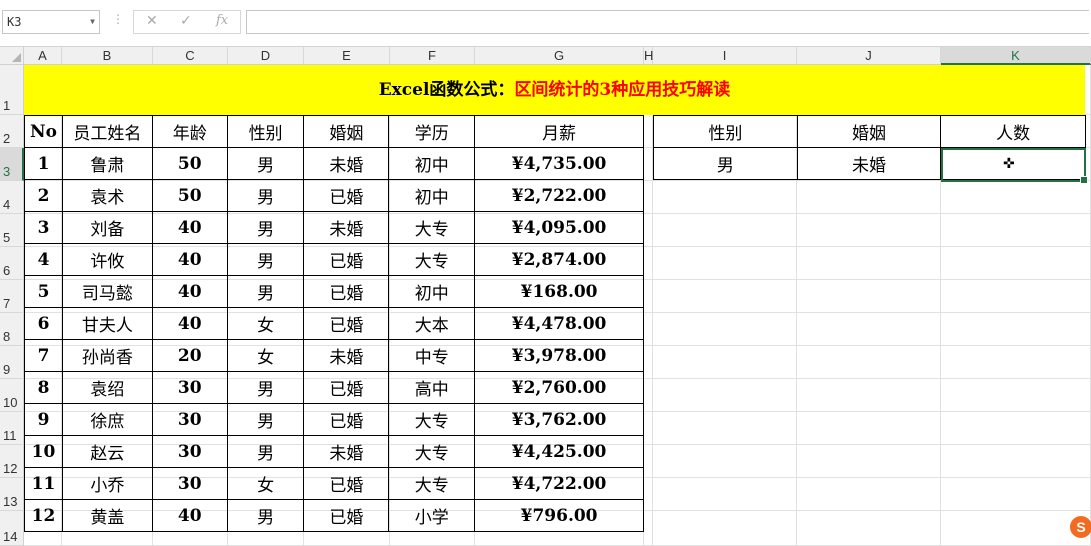  I want to click on select-all-button, so click(12, 56).